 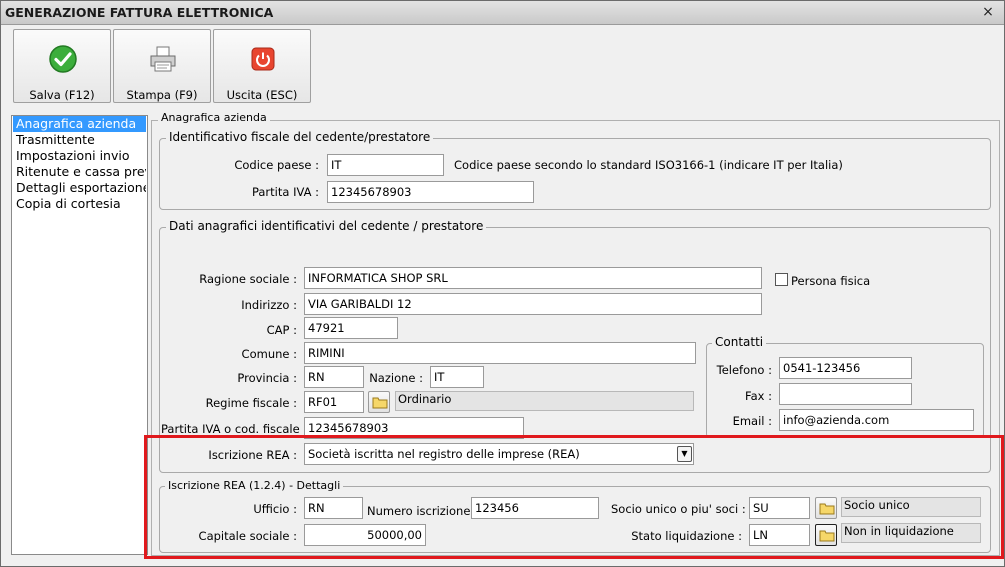 What do you see at coordinates (457, 377) in the screenshot?
I see `nation-field: IT` at bounding box center [457, 377].